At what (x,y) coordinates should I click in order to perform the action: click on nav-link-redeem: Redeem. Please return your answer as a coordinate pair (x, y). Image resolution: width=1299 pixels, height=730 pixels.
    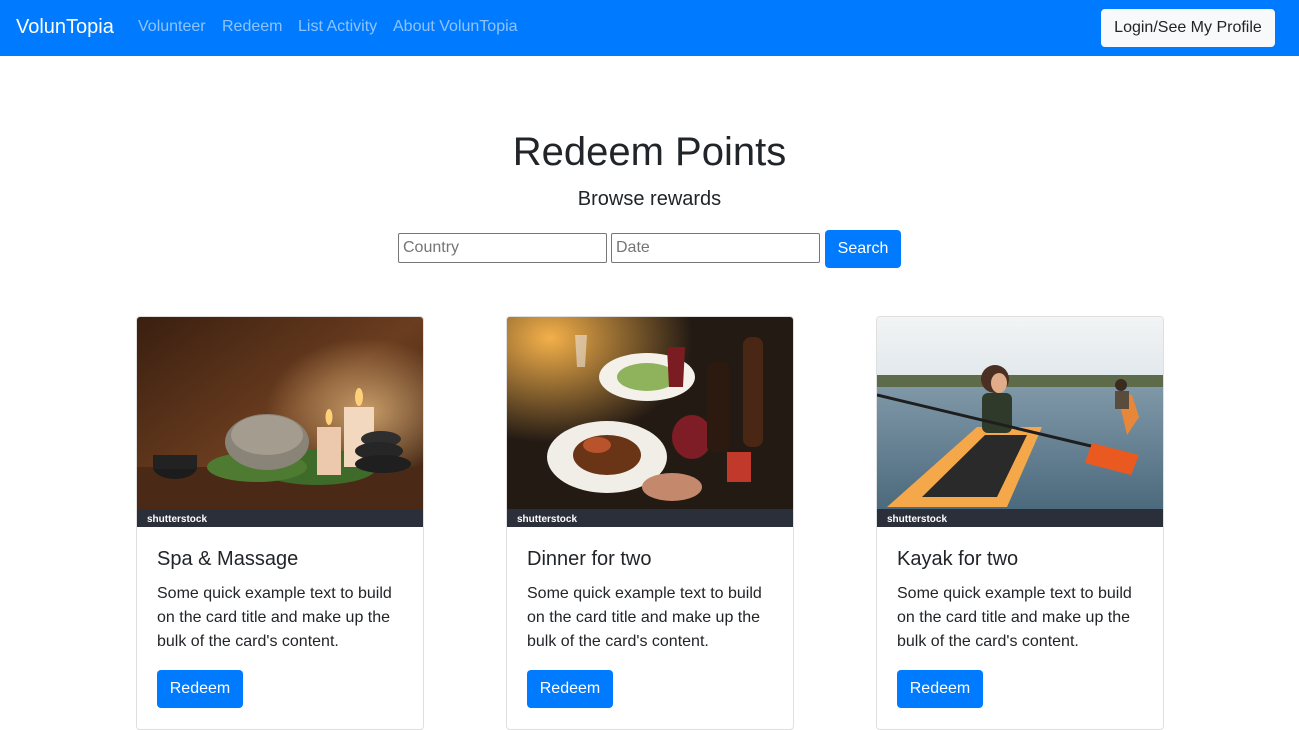
    Looking at the image, I should click on (252, 27).